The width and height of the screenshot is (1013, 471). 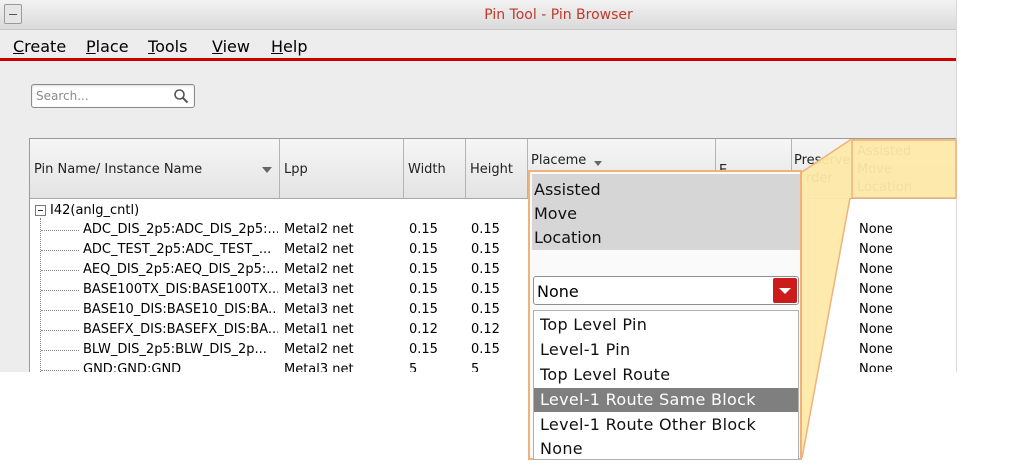 I want to click on column-header-preserve-label-2: rder, so click(x=819, y=178).